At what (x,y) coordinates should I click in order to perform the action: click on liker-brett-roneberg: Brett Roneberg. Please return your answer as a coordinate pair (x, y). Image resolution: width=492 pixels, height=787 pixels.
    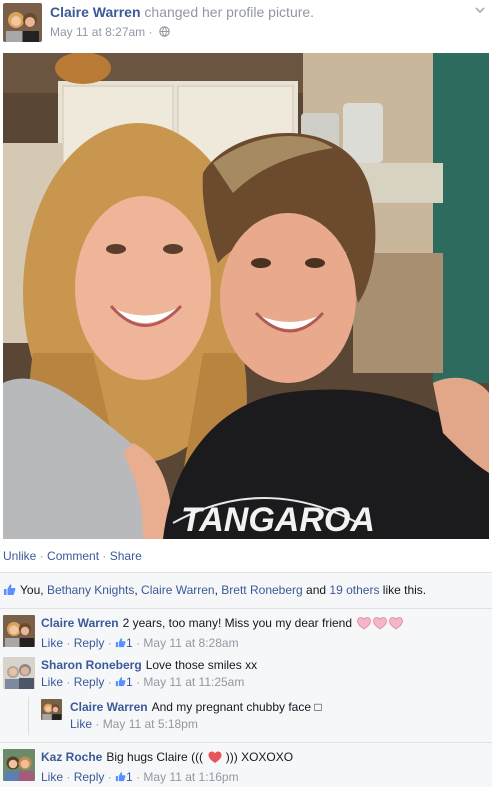
    Looking at the image, I should click on (261, 590).